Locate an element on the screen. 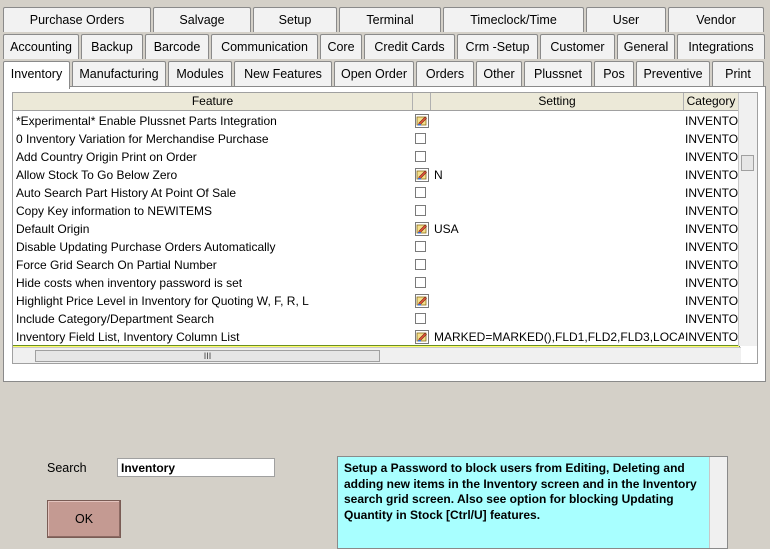 This screenshot has width=770, height=549. tab-orders: Orders is located at coordinates (445, 73).